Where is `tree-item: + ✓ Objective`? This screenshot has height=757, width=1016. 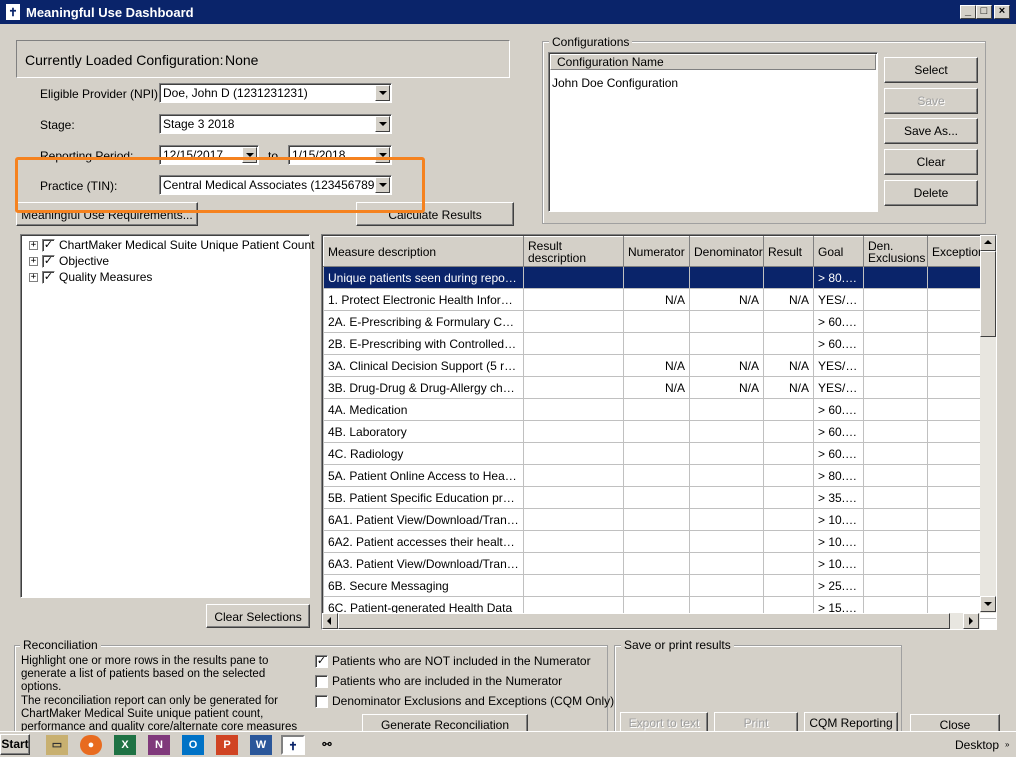 tree-item: + ✓ Objective is located at coordinates (69, 261).